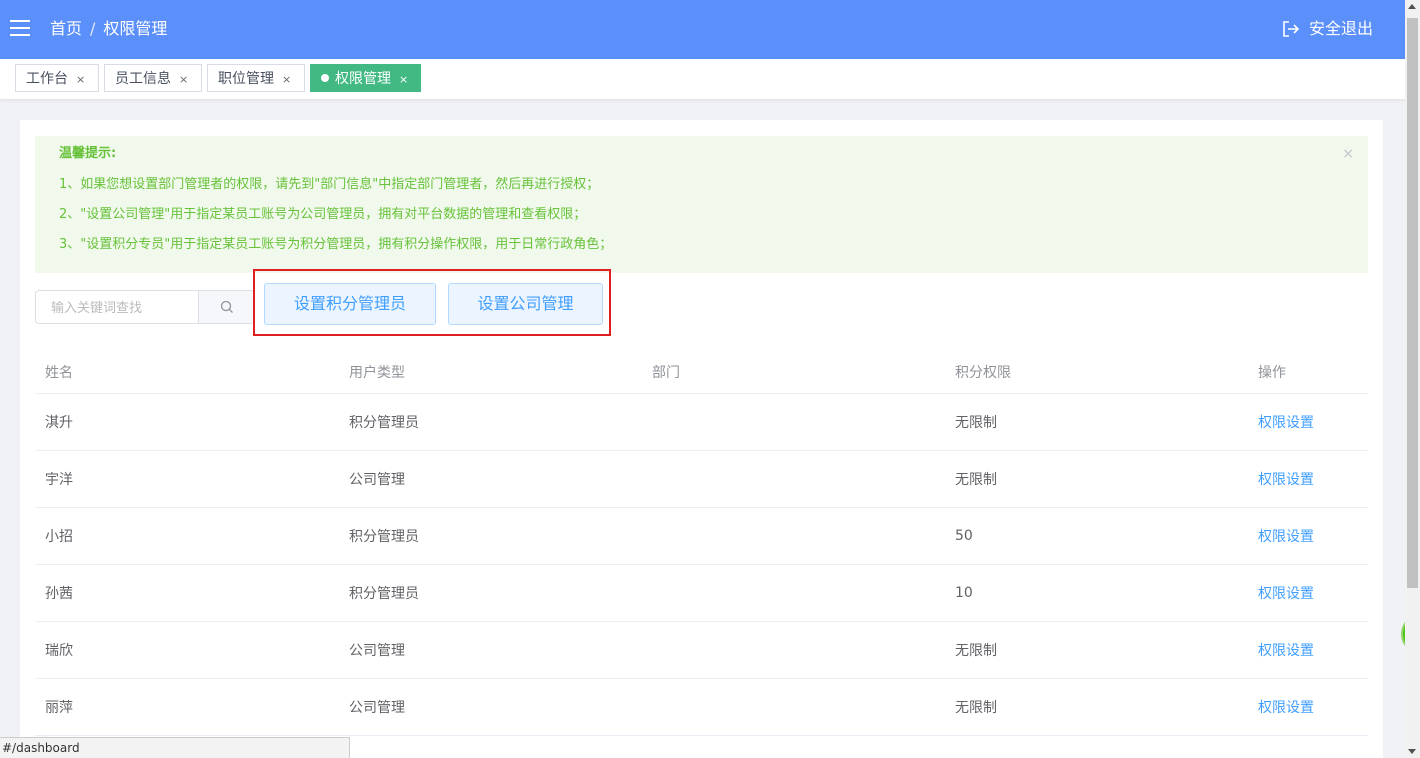 The height and width of the screenshot is (758, 1420). I want to click on table-row: 宇洋 公司管理 无限制 权限设置, so click(701, 479).